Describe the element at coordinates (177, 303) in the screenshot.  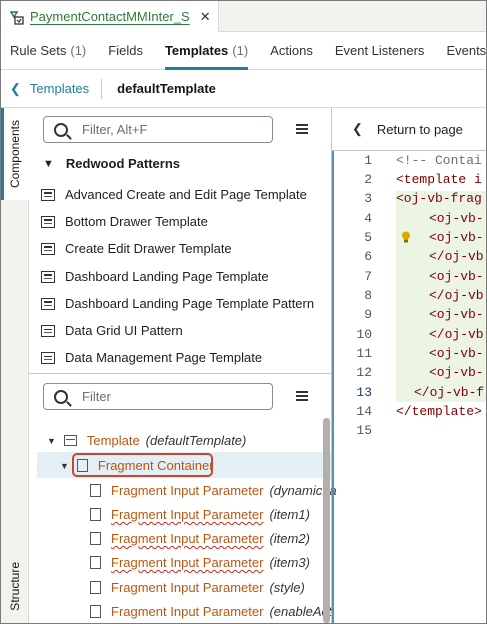
I see `component-item: Dashboard Landing Page Template Pattern` at that location.